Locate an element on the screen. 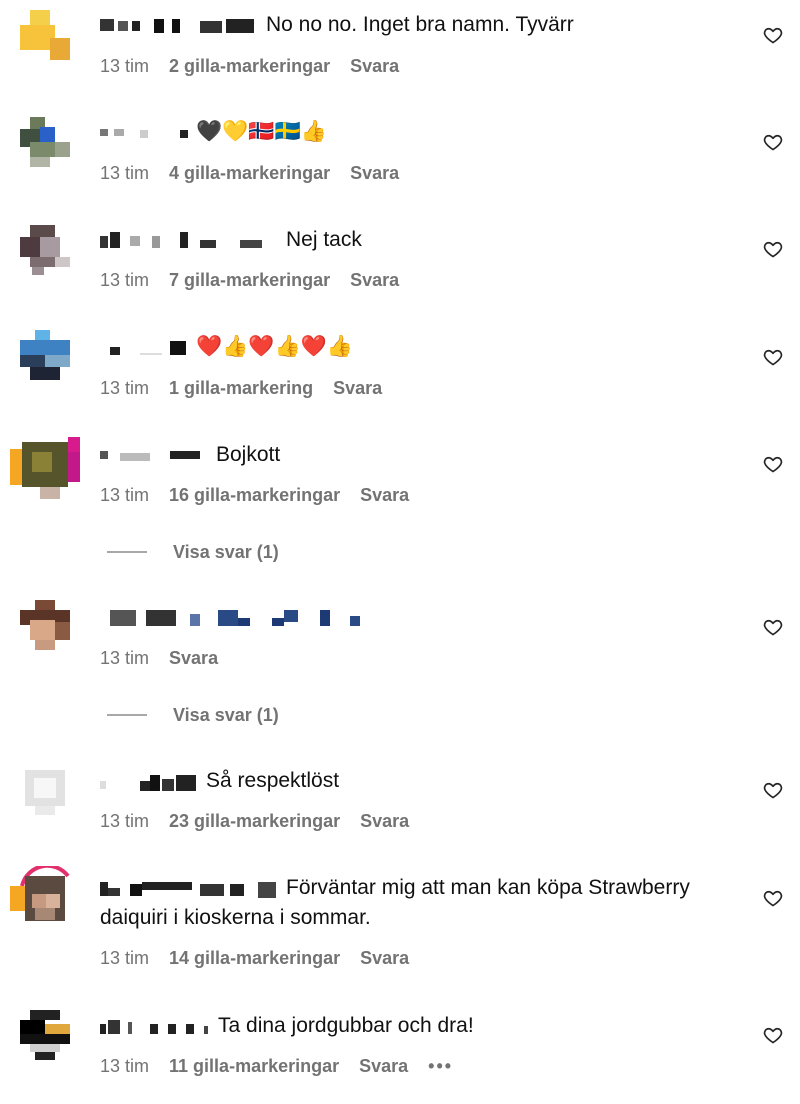 This screenshot has width=800, height=1104. comment-meta: 13 tim 7 gilla-markeringar Svara is located at coordinates (249, 280).